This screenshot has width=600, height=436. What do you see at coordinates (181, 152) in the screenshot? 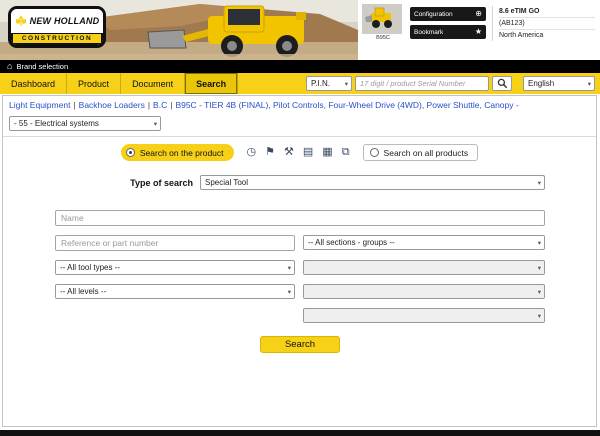
I see `search-on-product-label: Search on the product` at bounding box center [181, 152].